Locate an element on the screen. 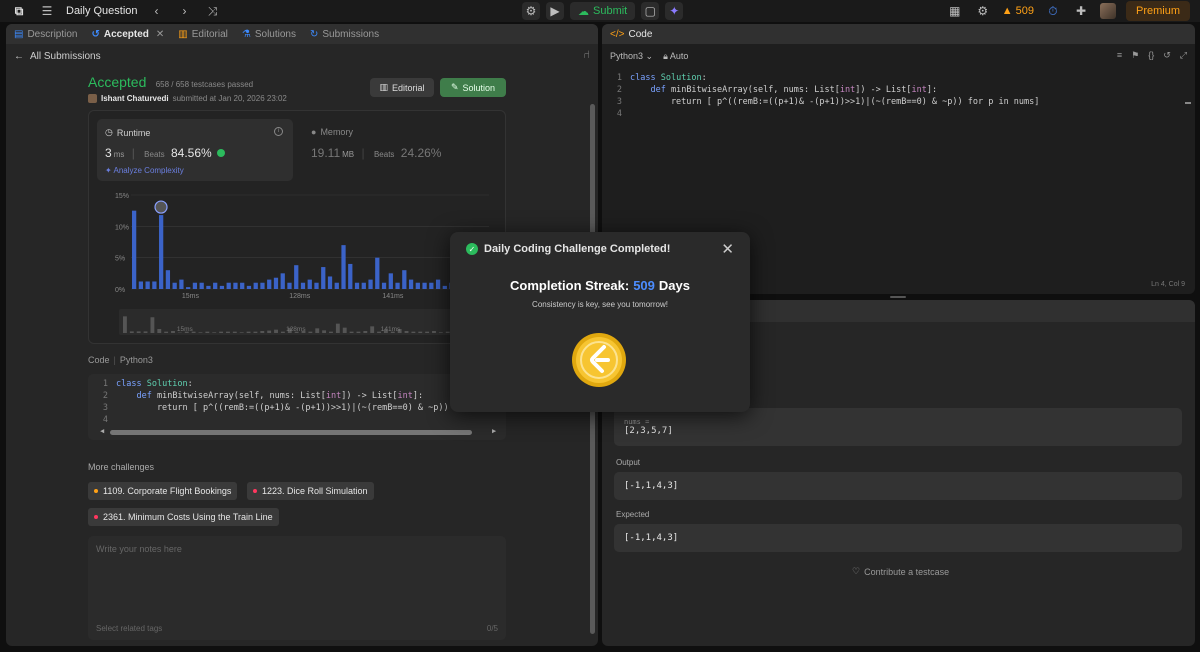 This screenshot has height=652, width=1200. info-icon: i is located at coordinates (278, 131).